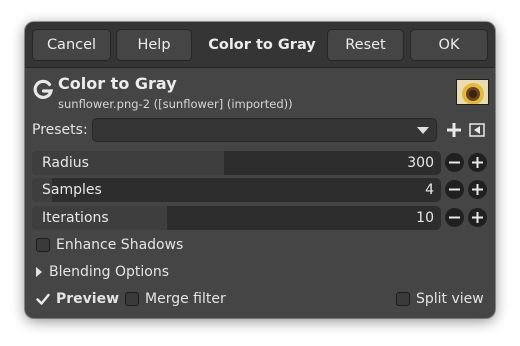 The width and height of the screenshot is (520, 346). Describe the element at coordinates (449, 45) in the screenshot. I see `ok-button: OK` at that location.